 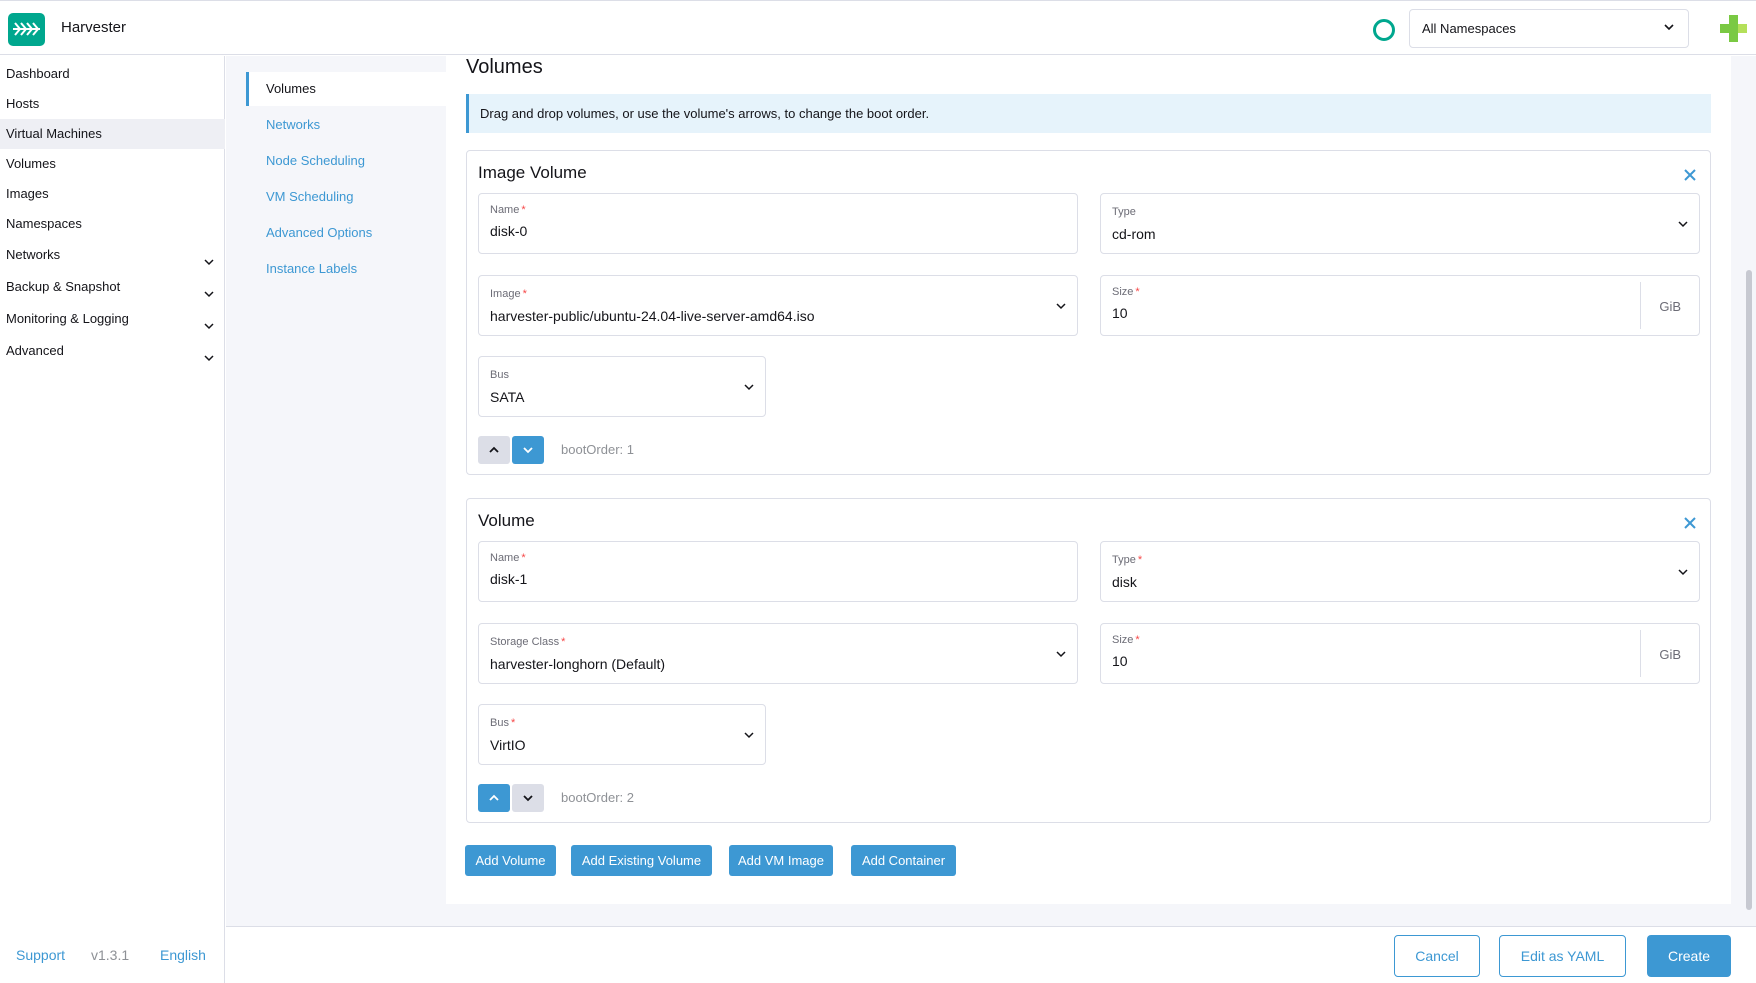 What do you see at coordinates (1124, 560) in the screenshot?
I see `type-label: Type` at bounding box center [1124, 560].